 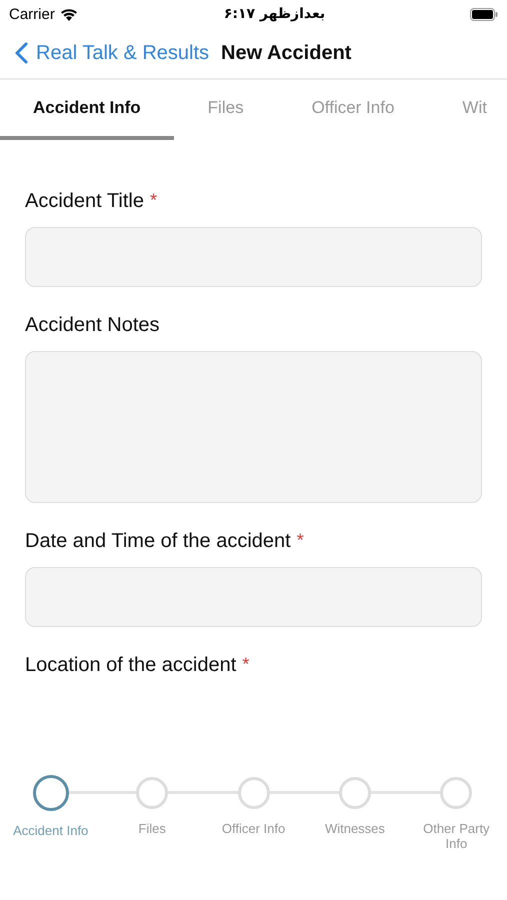 What do you see at coordinates (130, 665) in the screenshot?
I see `field-label: Location of the accident` at bounding box center [130, 665].